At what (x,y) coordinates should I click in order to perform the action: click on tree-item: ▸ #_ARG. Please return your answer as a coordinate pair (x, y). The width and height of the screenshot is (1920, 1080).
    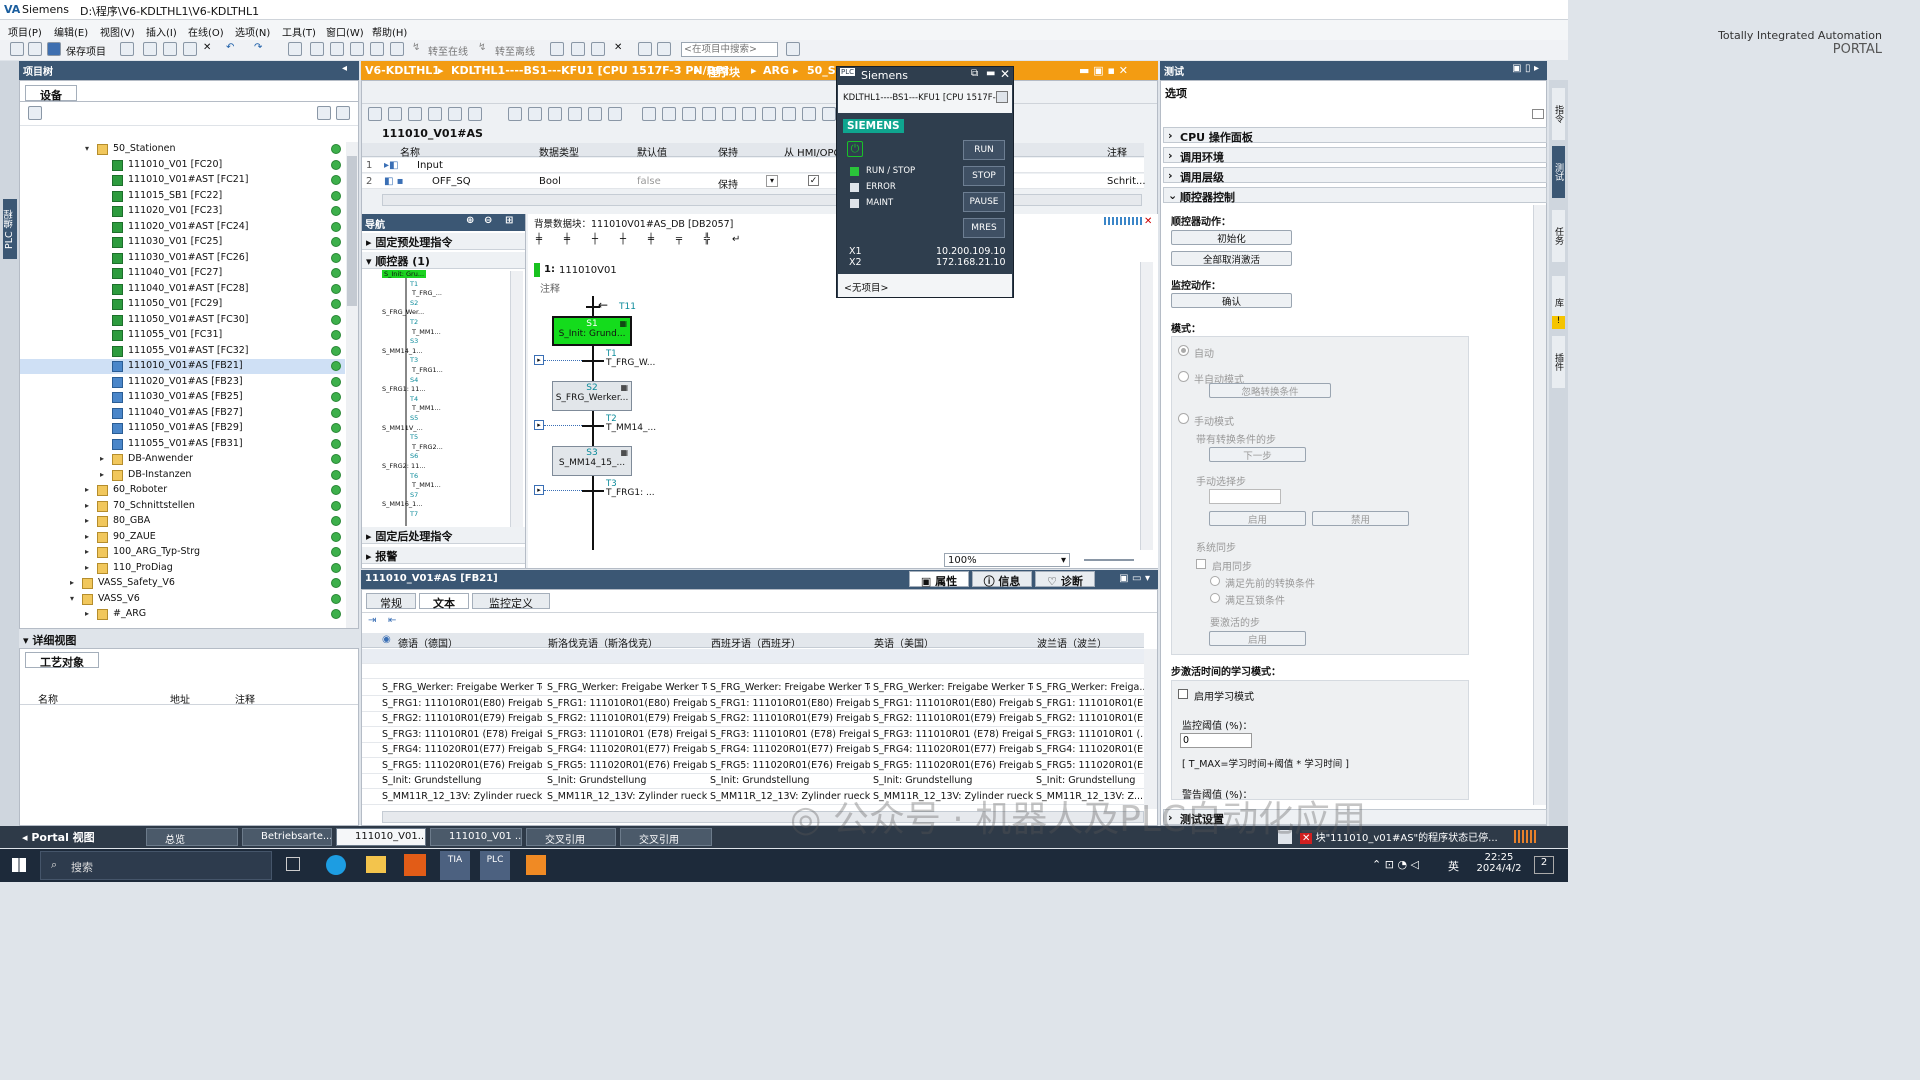
    Looking at the image, I should click on (182, 614).